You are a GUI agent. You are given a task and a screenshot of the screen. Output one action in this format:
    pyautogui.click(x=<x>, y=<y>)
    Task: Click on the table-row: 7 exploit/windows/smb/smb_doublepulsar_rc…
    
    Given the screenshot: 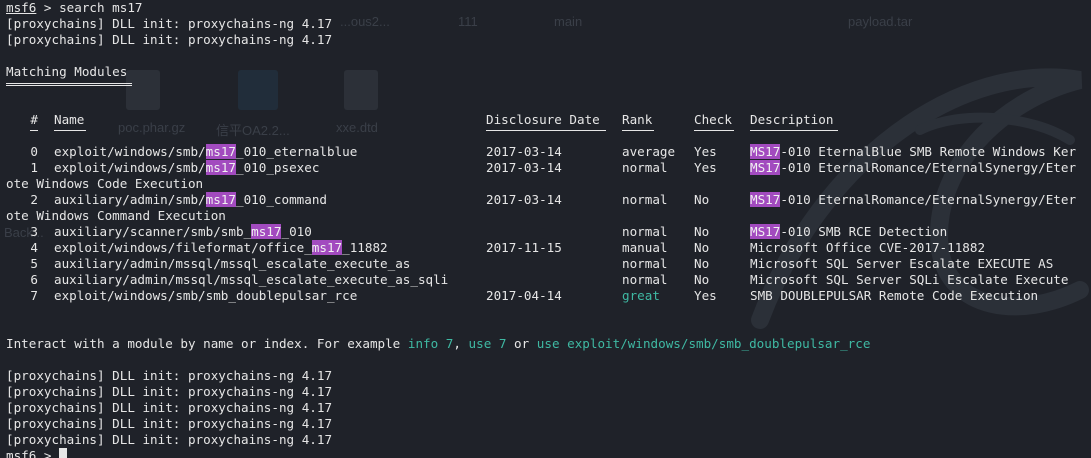 What is the action you would take?
    pyautogui.click(x=548, y=296)
    